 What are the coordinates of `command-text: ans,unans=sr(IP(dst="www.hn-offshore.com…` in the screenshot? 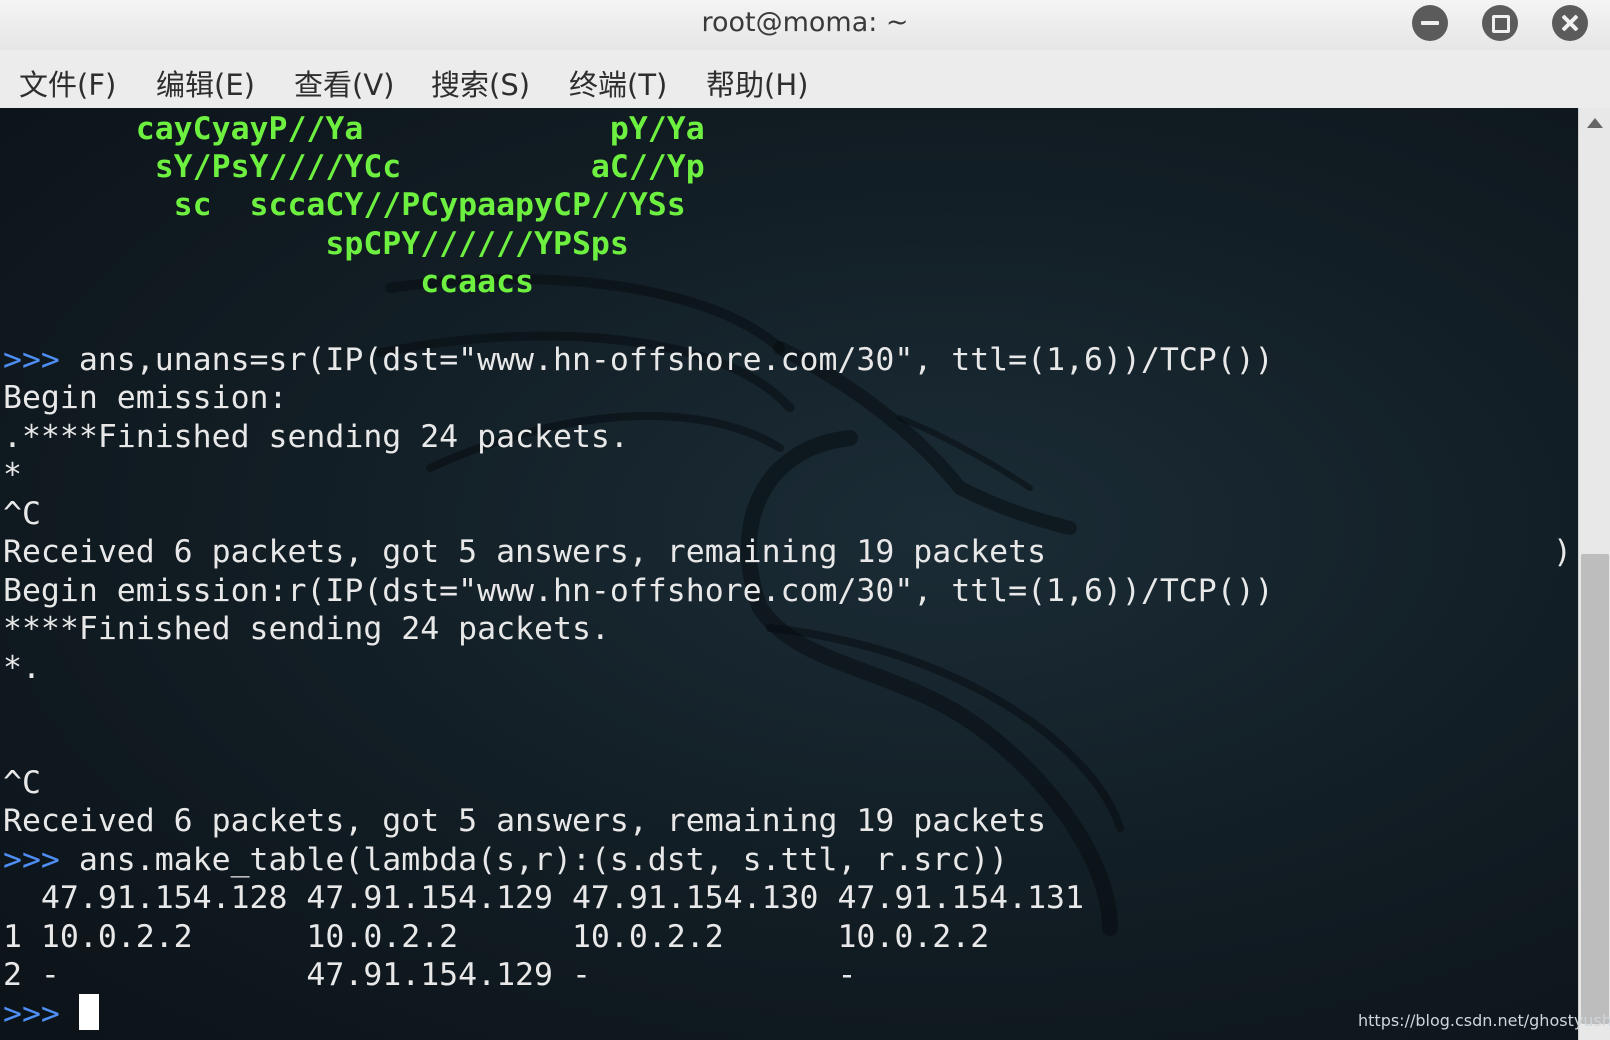 It's located at (666, 360).